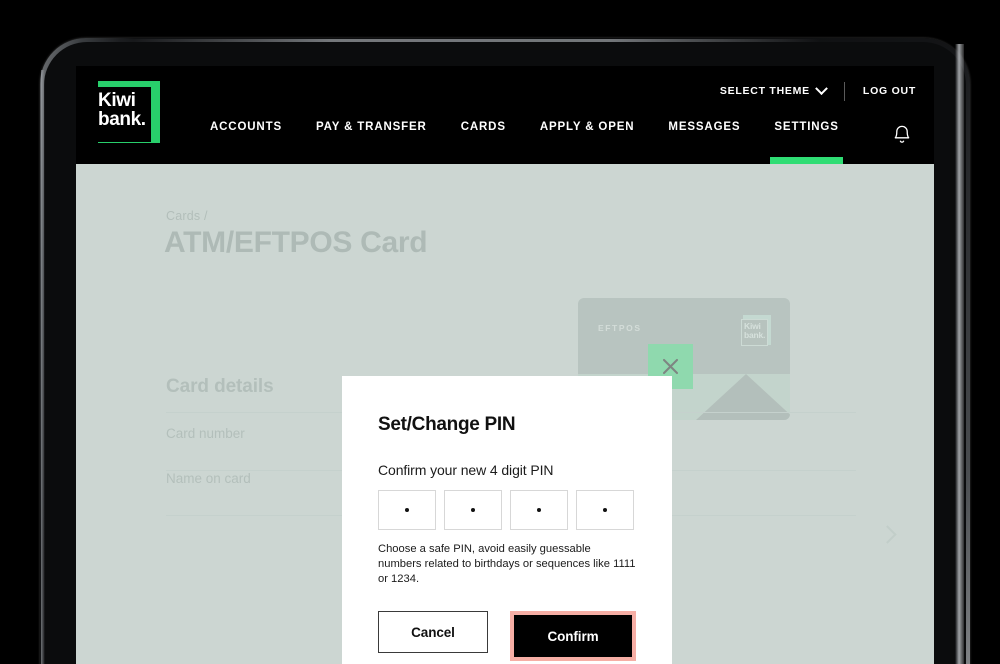 The width and height of the screenshot is (1000, 664). Describe the element at coordinates (821, 88) in the screenshot. I see `chevron-down-icon` at that location.